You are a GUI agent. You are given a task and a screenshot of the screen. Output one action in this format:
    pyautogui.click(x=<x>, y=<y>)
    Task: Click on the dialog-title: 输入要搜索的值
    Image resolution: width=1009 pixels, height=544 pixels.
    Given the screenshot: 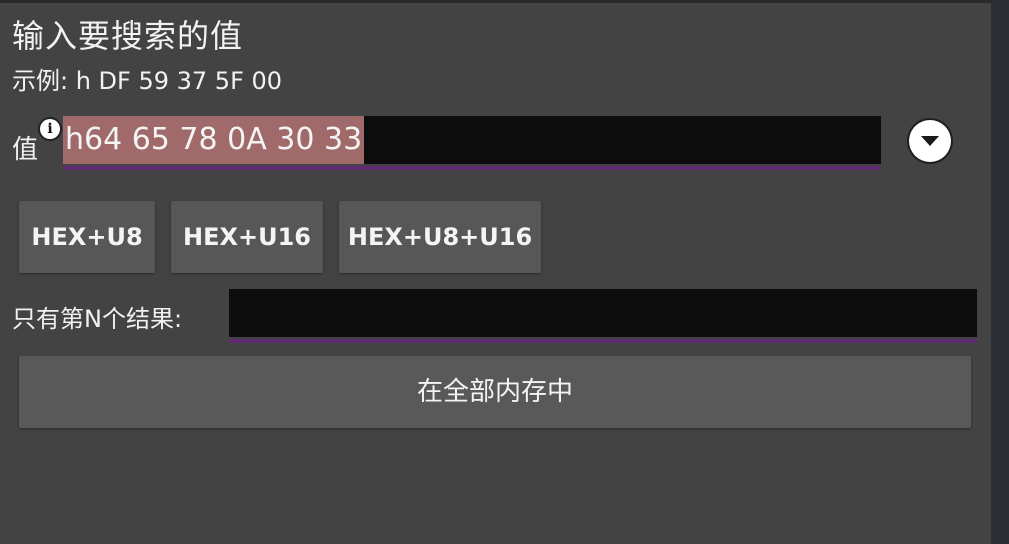 What is the action you would take?
    pyautogui.click(x=128, y=36)
    